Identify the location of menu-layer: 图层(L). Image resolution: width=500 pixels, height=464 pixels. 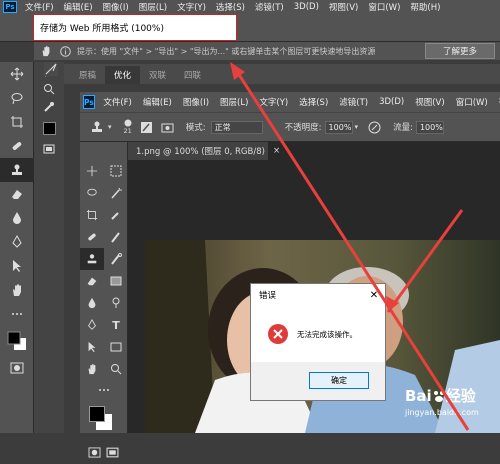
(153, 7).